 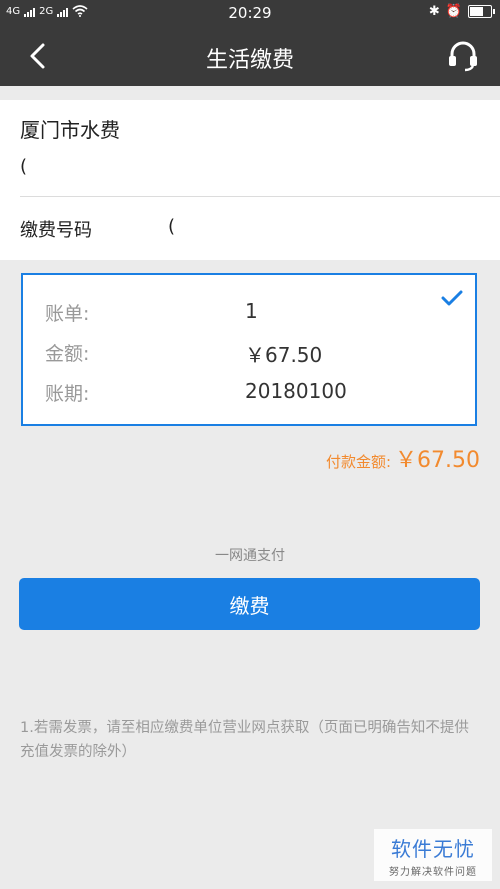 What do you see at coordinates (249, 604) in the screenshot?
I see `pay-button: 缴费` at bounding box center [249, 604].